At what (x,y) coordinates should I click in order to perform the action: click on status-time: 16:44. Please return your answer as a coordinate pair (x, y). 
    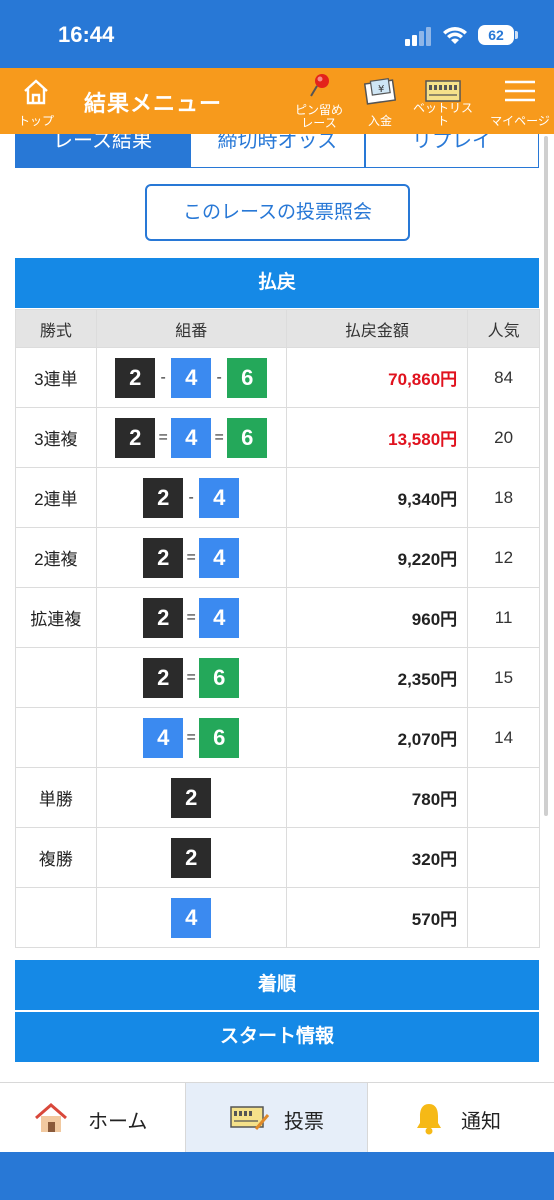
    Looking at the image, I should click on (86, 34).